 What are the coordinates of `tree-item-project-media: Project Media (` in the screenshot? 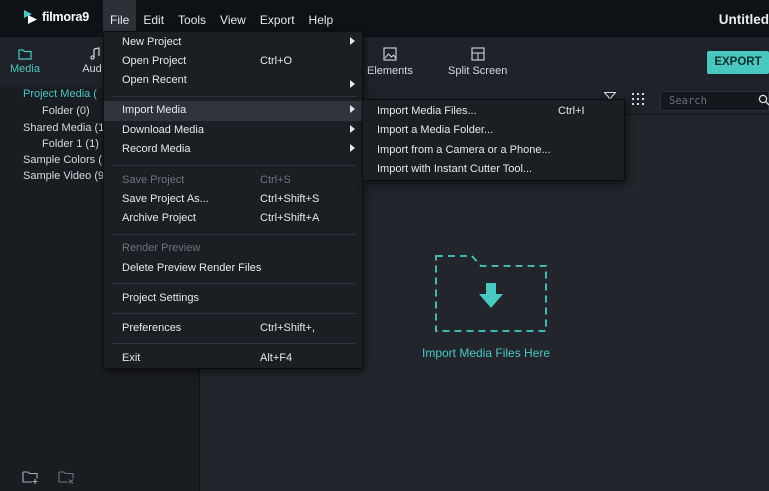 It's located at (60, 94).